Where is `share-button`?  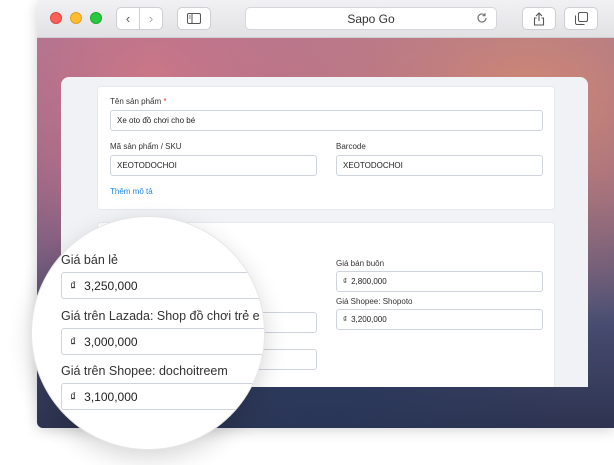 share-button is located at coordinates (539, 18).